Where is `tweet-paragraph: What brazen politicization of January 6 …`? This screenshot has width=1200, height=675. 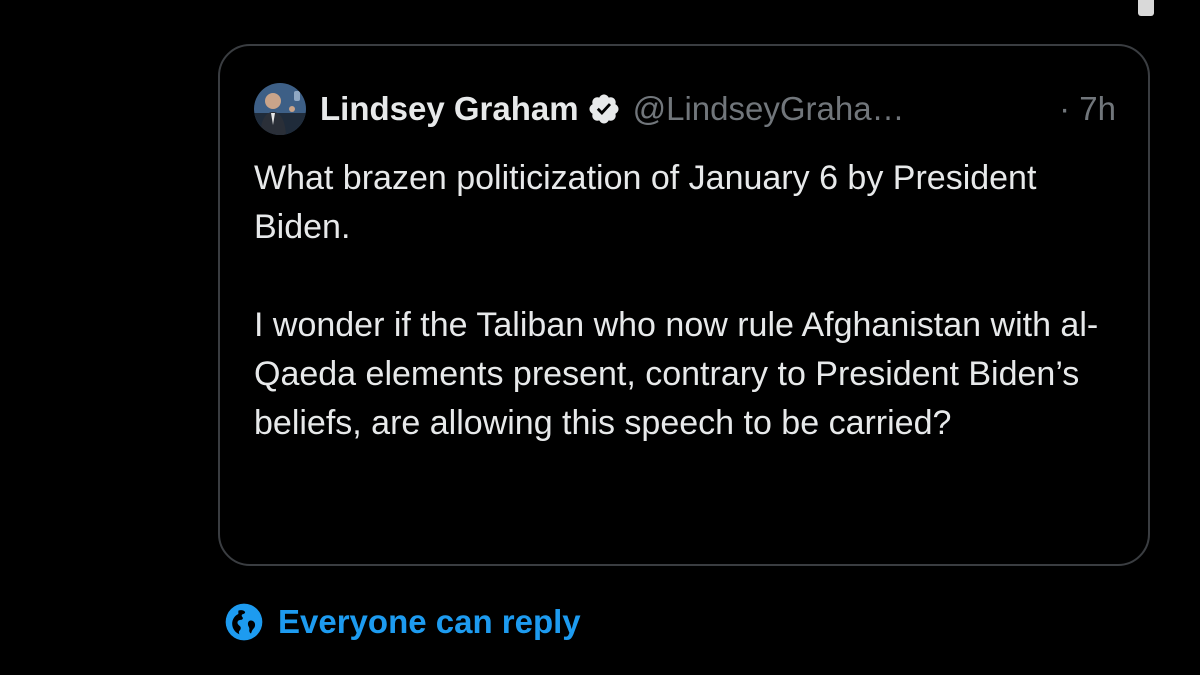
tweet-paragraph: What brazen politicization of January 6 … is located at coordinates (645, 202).